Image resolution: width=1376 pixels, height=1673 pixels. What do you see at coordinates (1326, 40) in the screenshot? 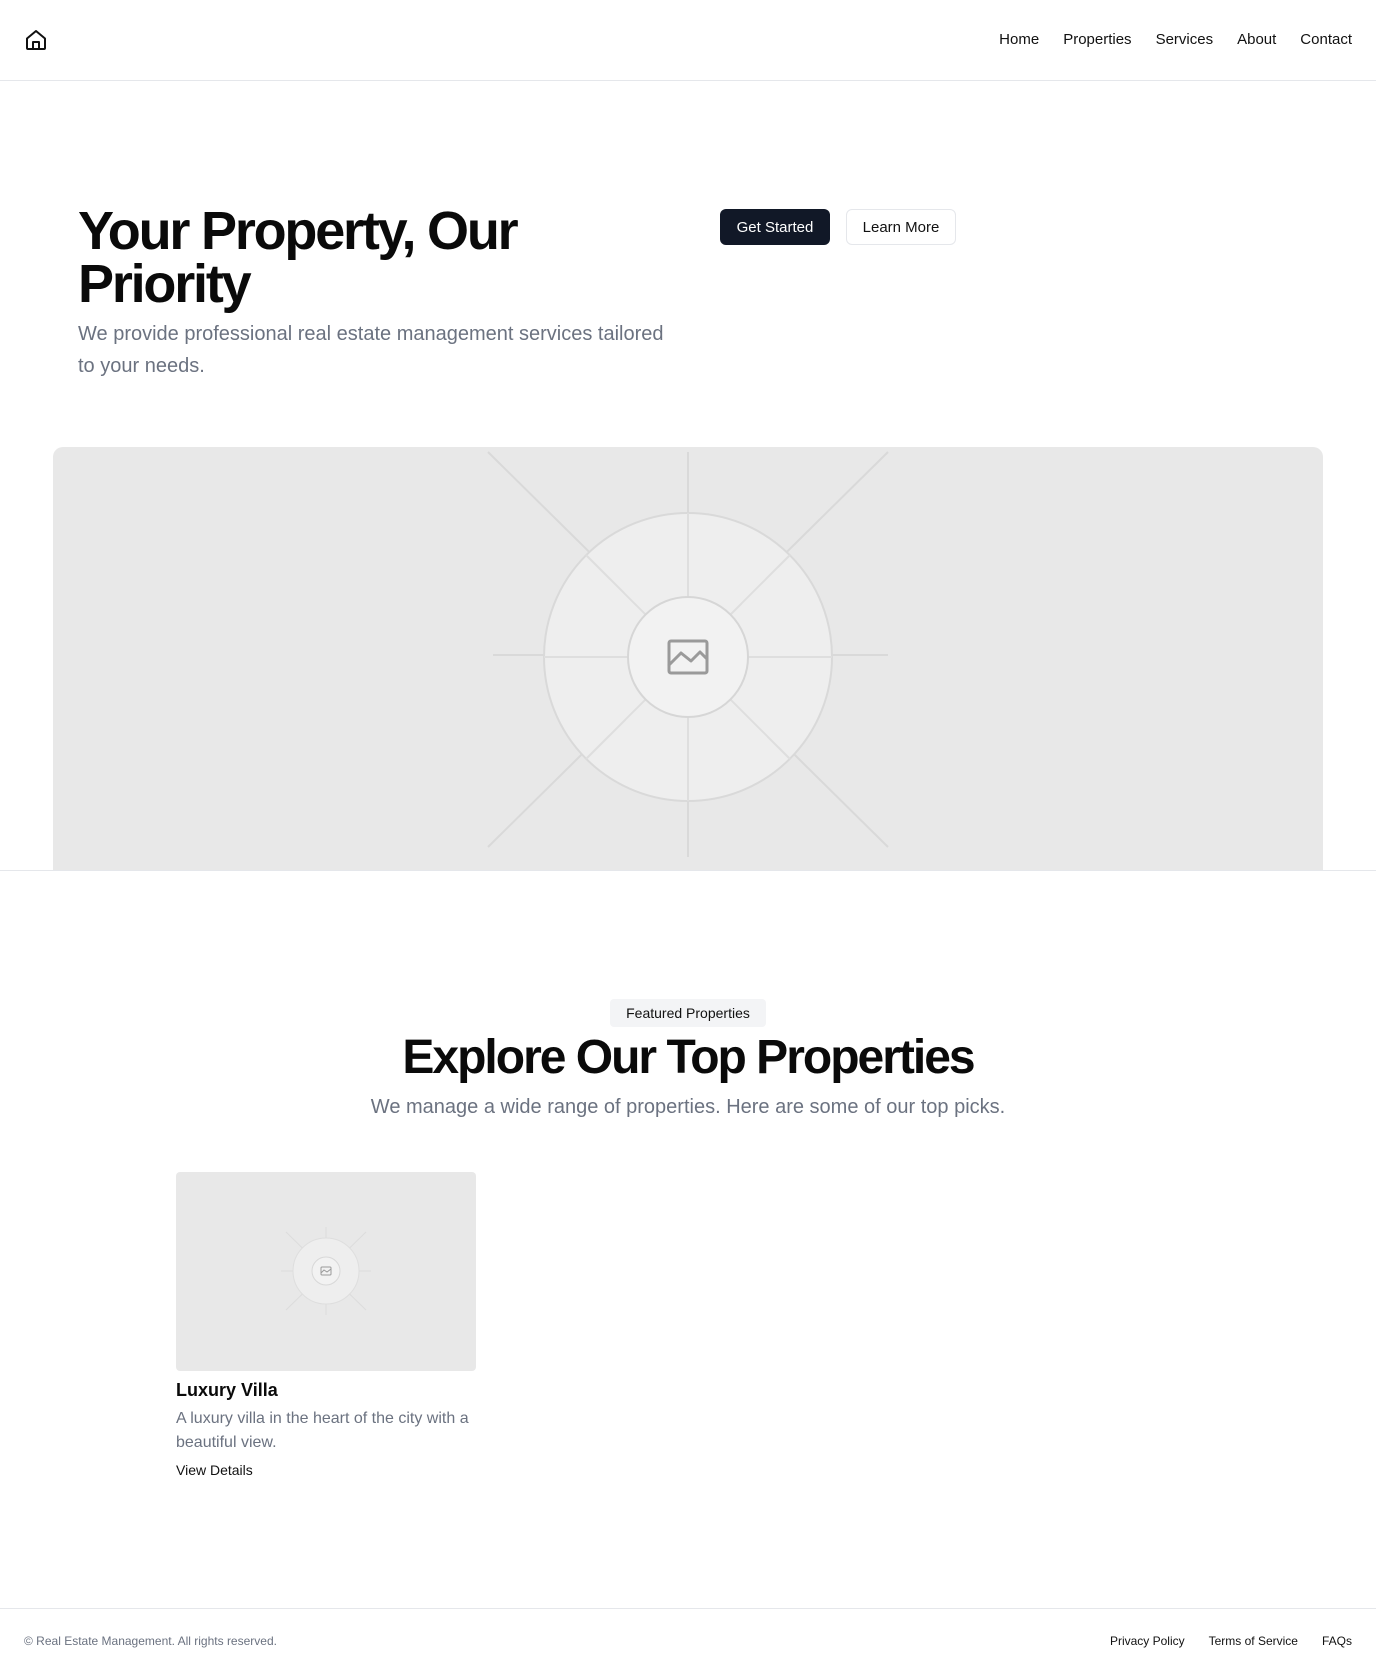
I see `nav-contact-link: Contact` at bounding box center [1326, 40].